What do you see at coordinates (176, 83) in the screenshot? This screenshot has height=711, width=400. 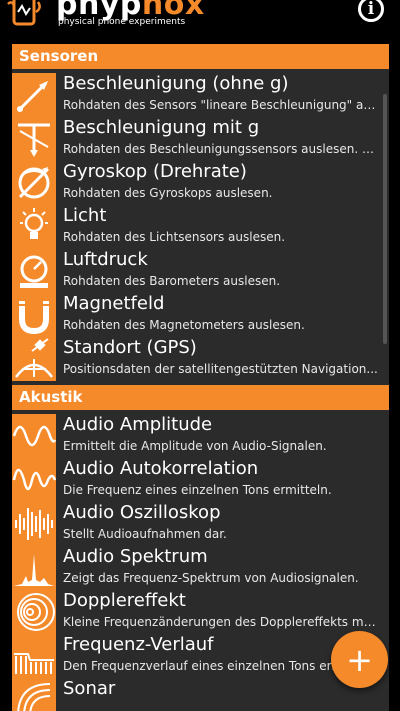 I see `item-title: Beschleunigung (ohne g)` at bounding box center [176, 83].